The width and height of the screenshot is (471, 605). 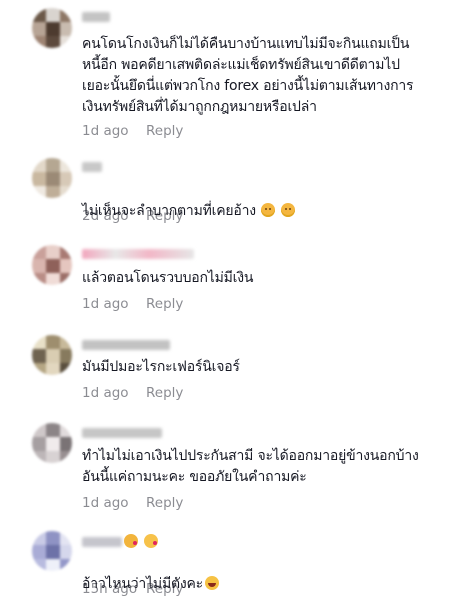 I want to click on comment-time: 15h ago, so click(x=110, y=589).